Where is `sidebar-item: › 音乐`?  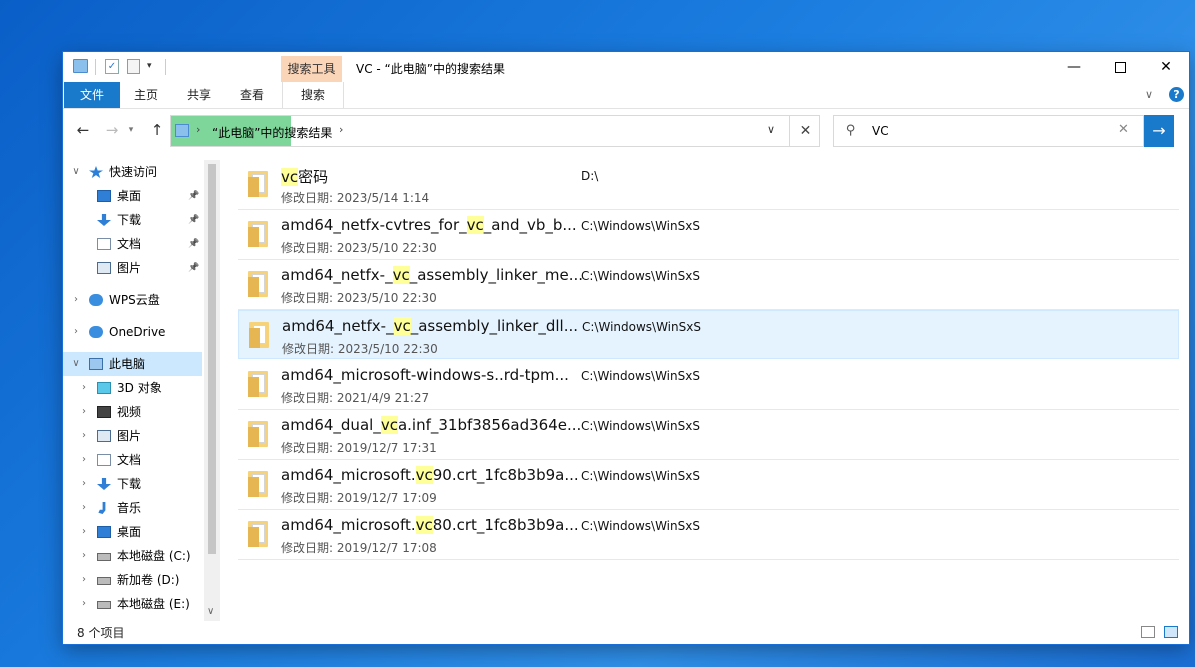
sidebar-item: › 音乐 is located at coordinates (132, 508).